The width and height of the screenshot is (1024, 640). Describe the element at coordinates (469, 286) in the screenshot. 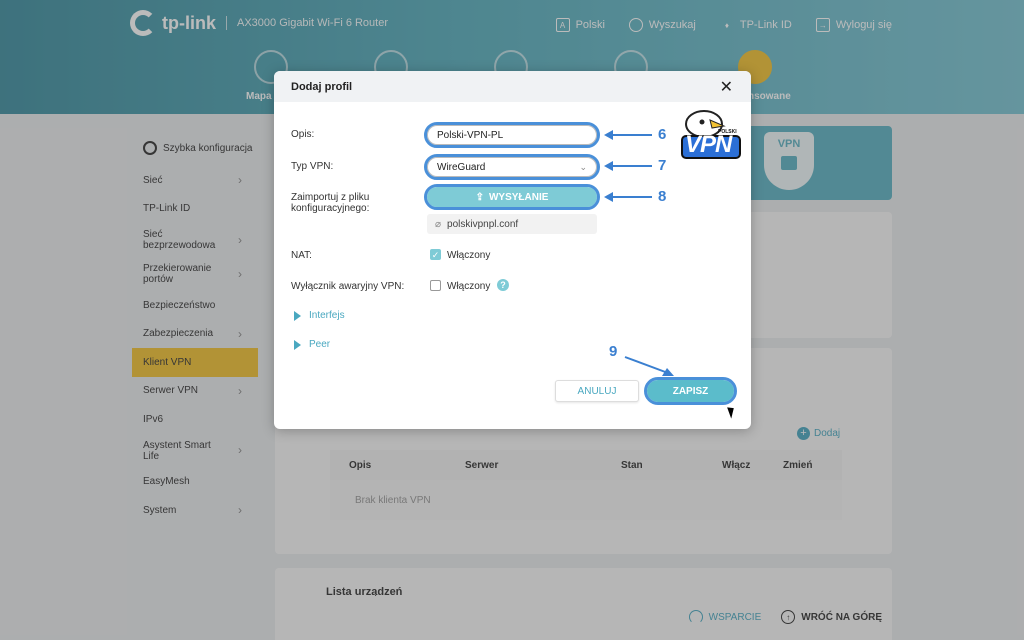

I see `kill-switch-checkbox-label: Włączony` at that location.